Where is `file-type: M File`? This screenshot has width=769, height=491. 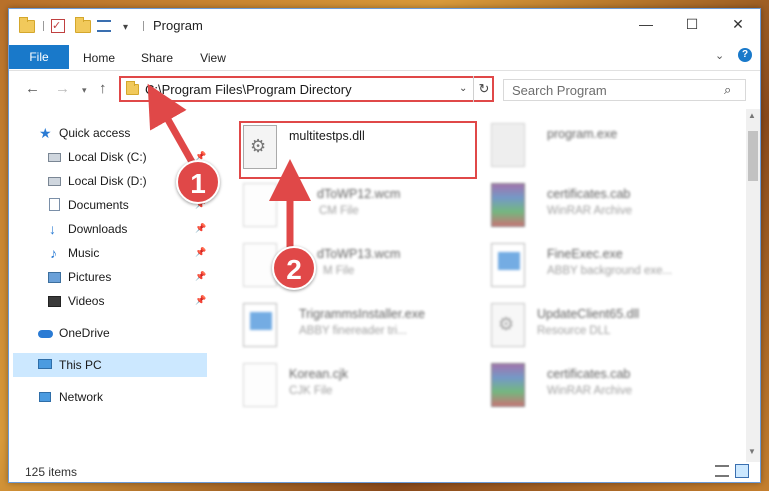 file-type: M File is located at coordinates (339, 271).